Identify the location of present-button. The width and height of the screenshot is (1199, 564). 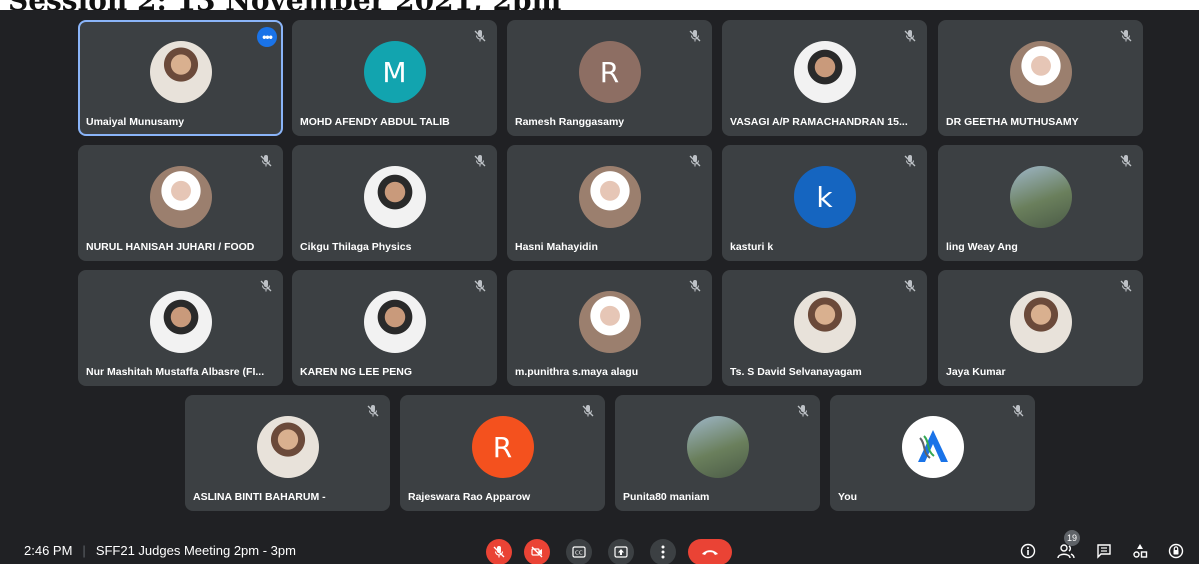
(621, 551).